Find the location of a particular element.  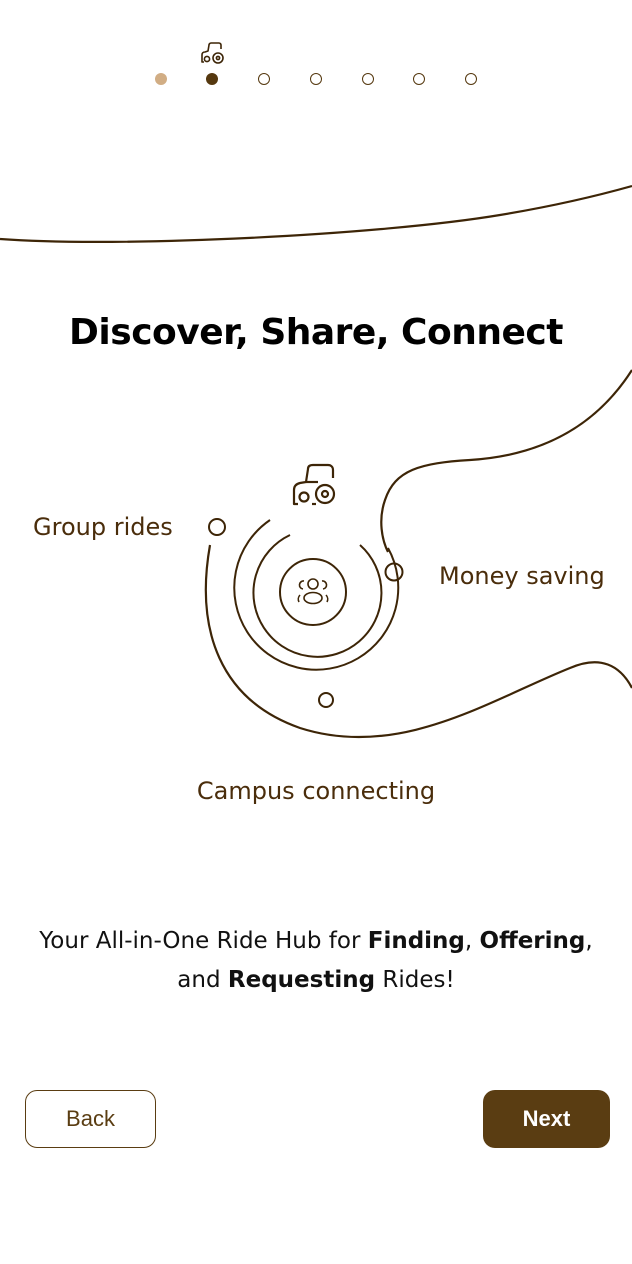

tagline-text: Your All-in-One Ride Hub for is located at coordinates (203, 941).